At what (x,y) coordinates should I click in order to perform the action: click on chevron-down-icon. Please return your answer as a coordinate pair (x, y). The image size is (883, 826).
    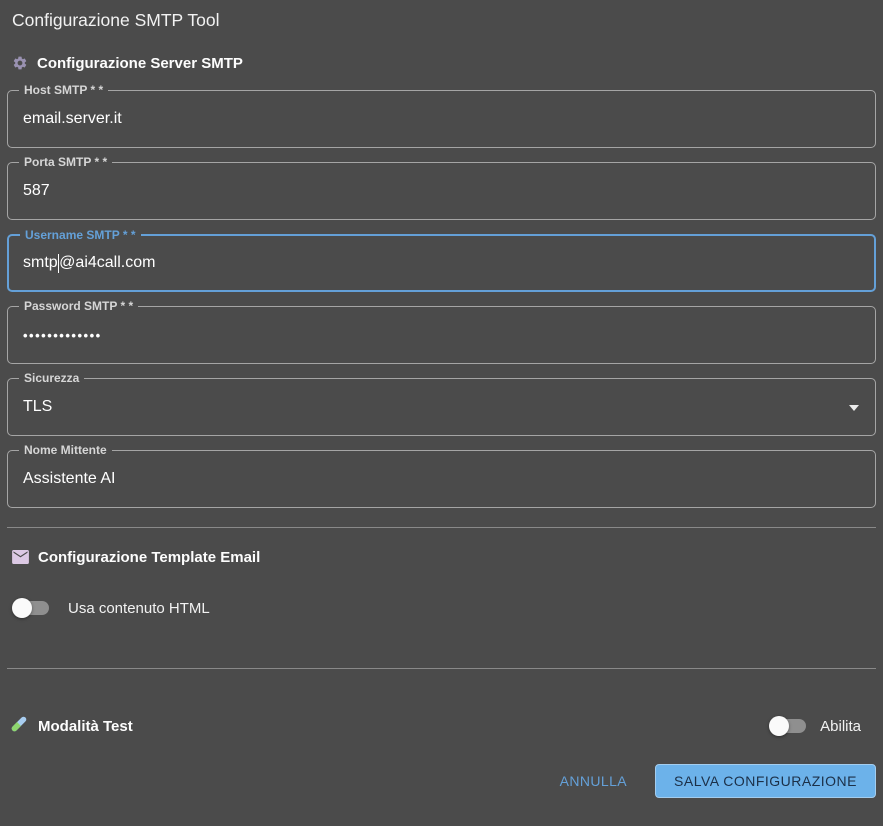
    Looking at the image, I should click on (854, 408).